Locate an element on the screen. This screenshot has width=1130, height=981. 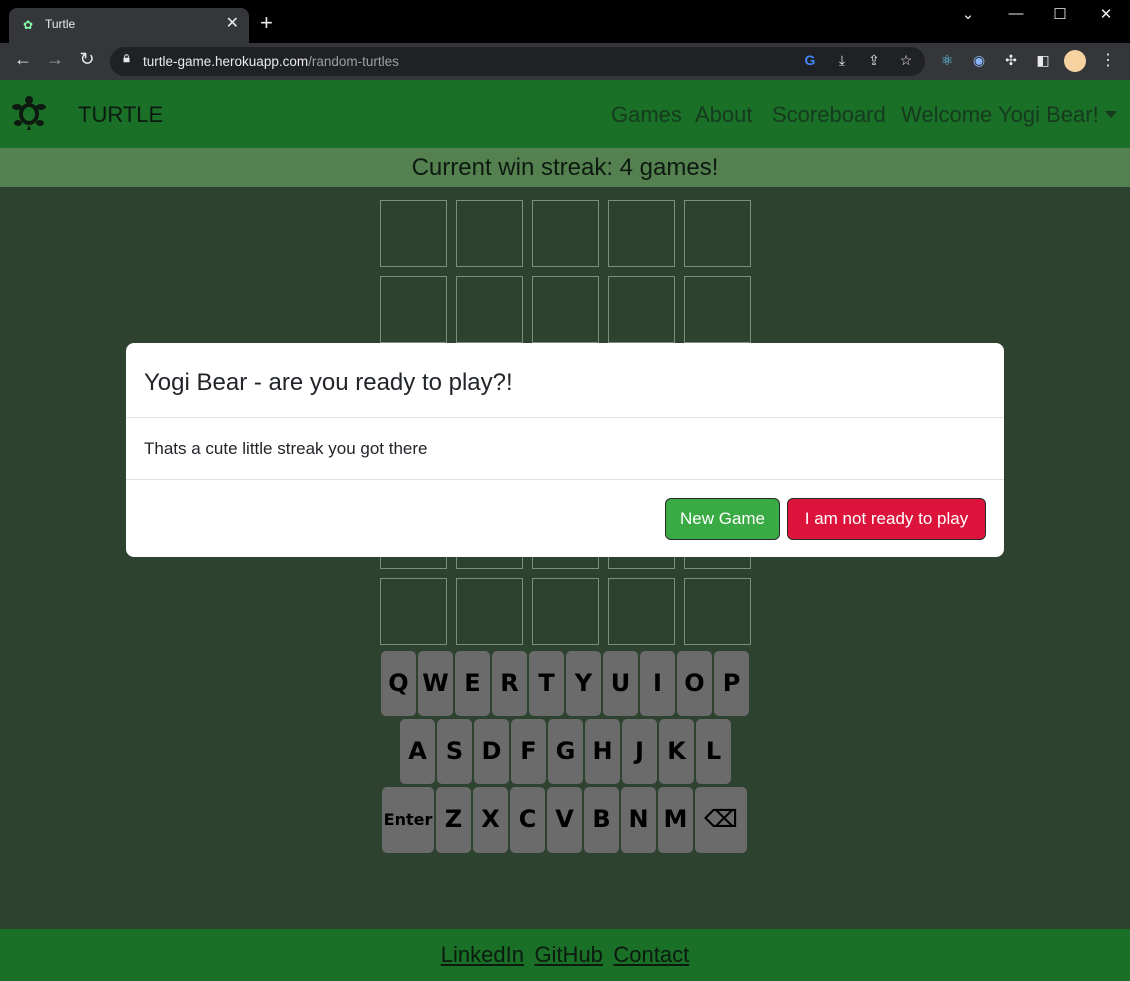
user-menu-label: Welcome Yogi Bear! is located at coordinates (1000, 114).